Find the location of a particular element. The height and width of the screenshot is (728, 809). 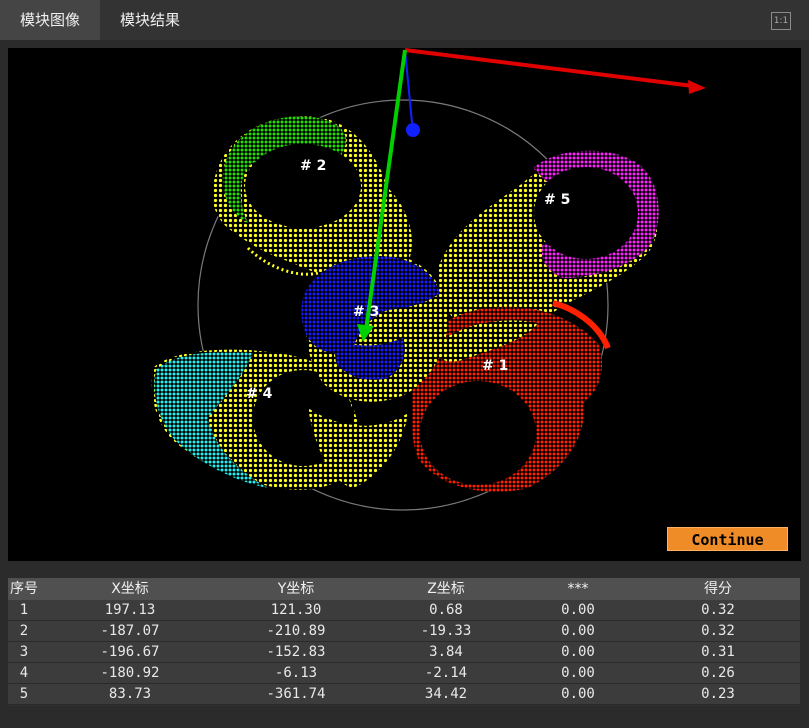

cell-x: 83.73 is located at coordinates (130, 694).